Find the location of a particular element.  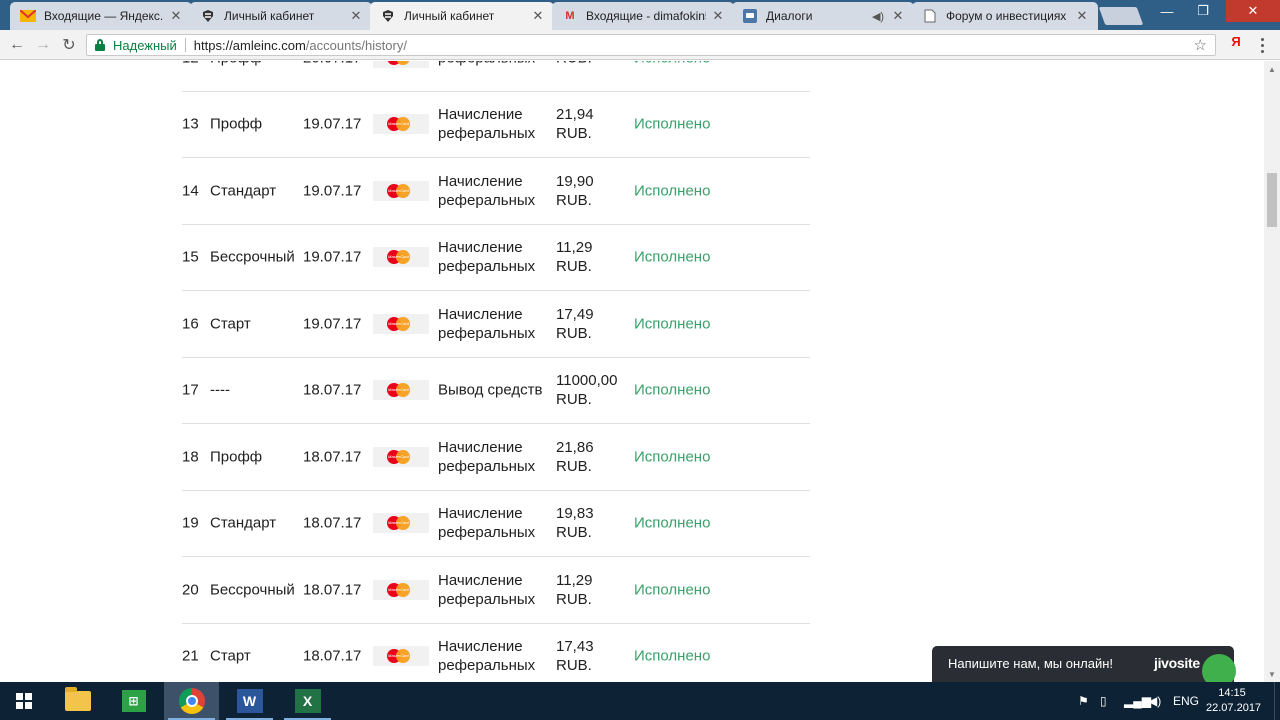

row-date: 19.07.17 is located at coordinates (332, 191).